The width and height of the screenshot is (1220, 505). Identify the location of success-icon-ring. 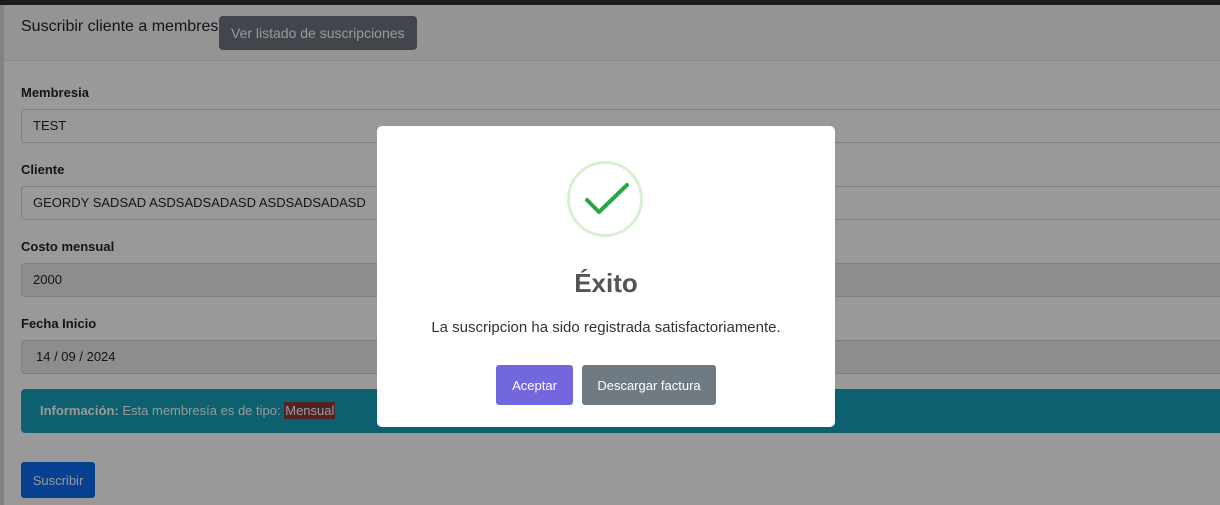
(605, 199).